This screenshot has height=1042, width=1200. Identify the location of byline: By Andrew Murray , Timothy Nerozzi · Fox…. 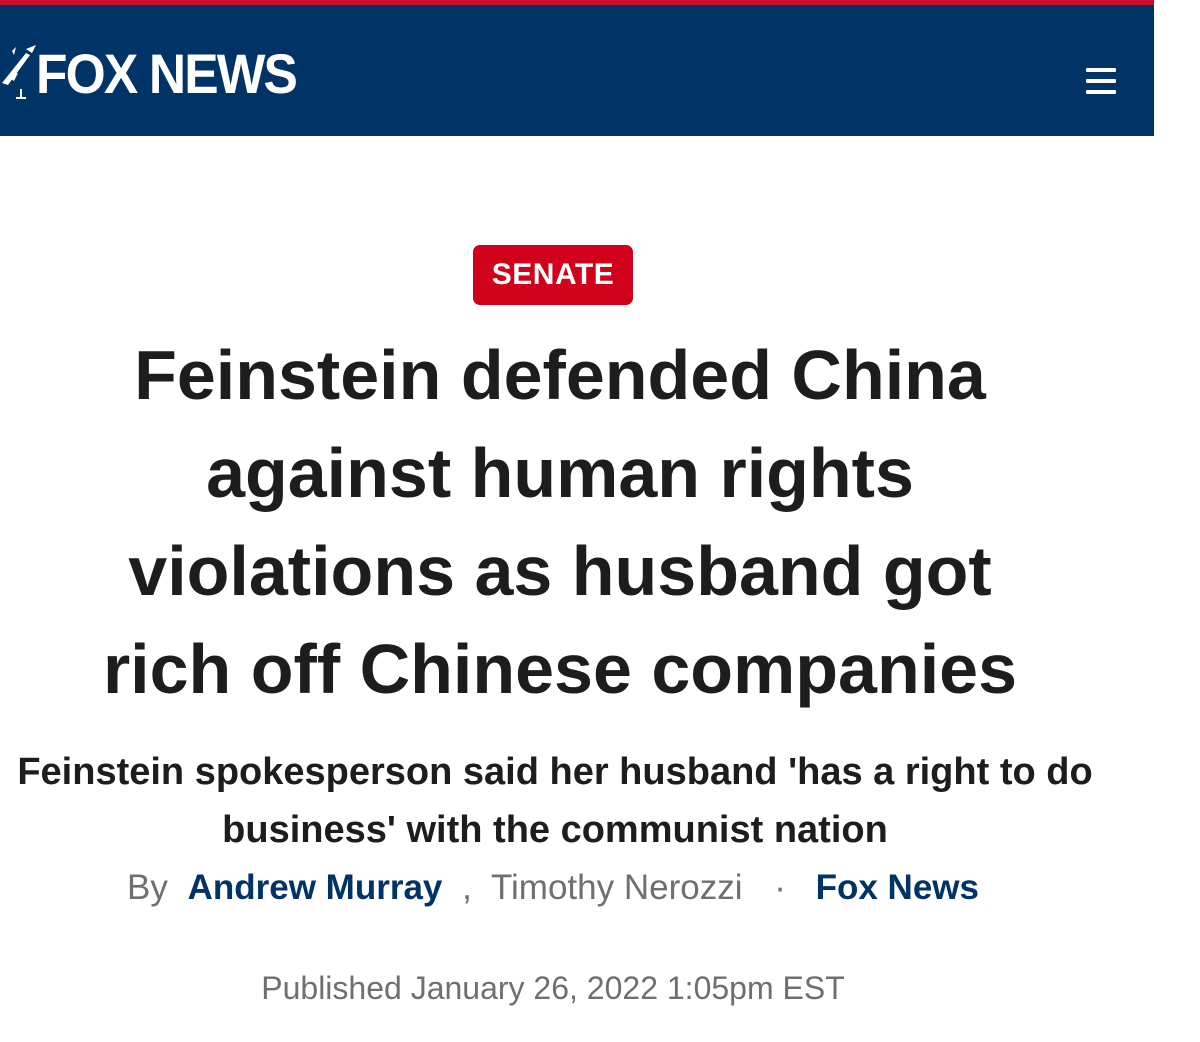
(553, 888).